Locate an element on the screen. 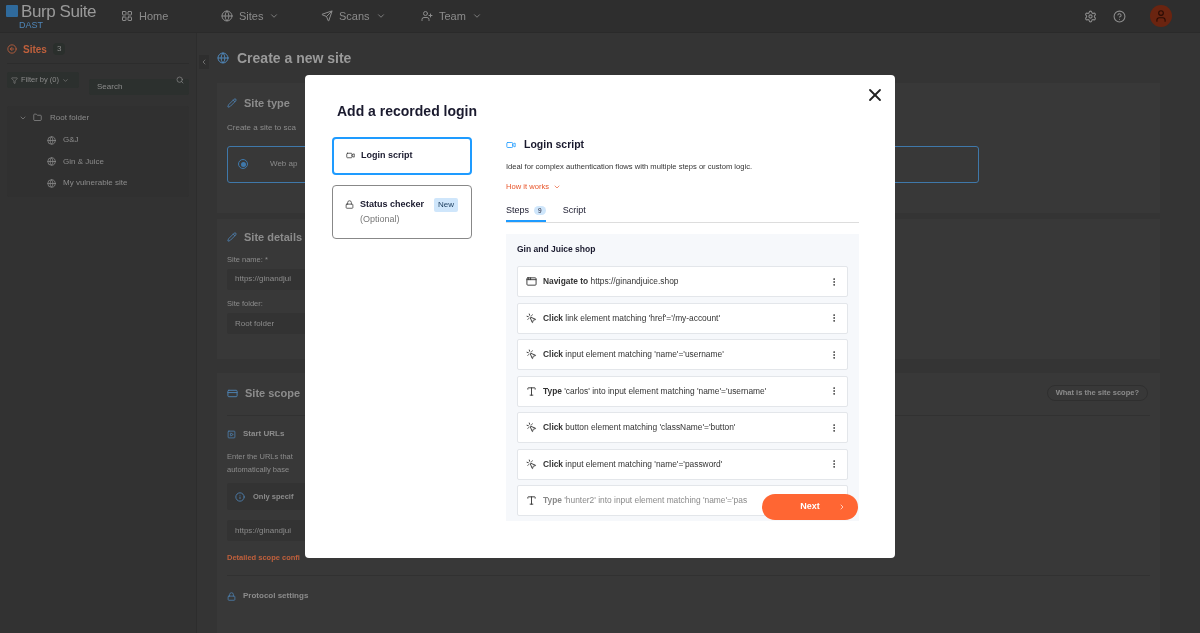  step-row: Click input element matching 'name'='username' is located at coordinates (682, 355).